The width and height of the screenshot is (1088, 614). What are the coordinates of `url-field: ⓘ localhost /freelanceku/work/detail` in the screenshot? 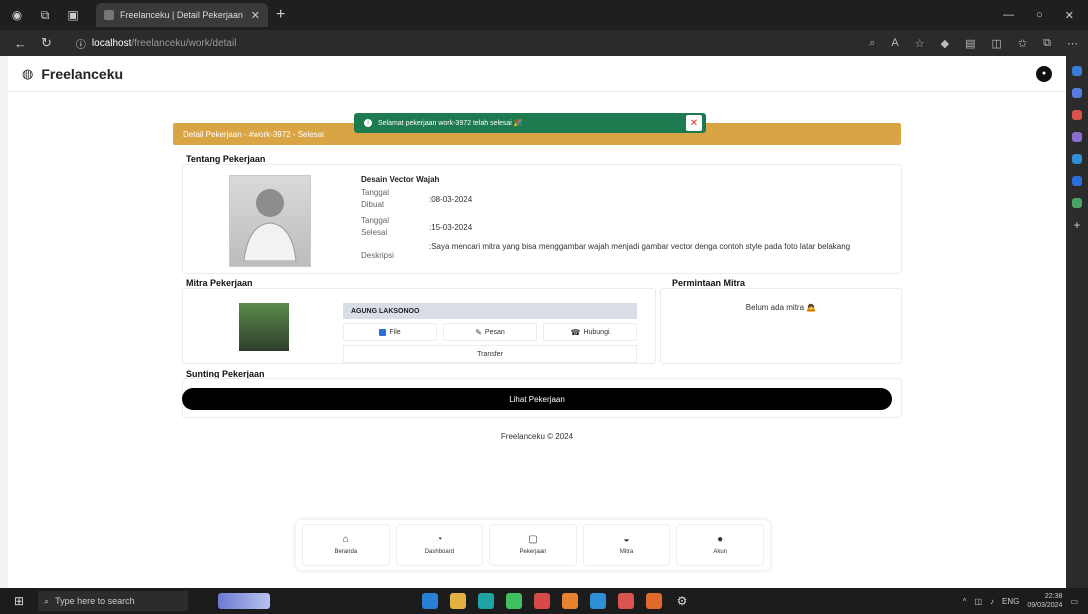 It's located at (414, 43).